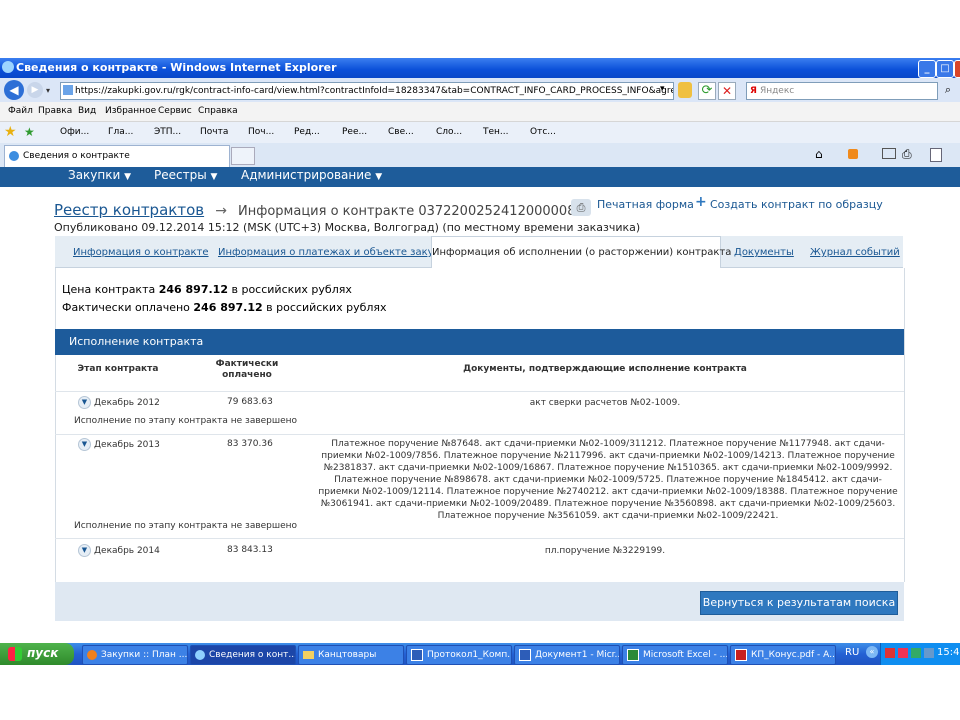 The image size is (960, 720). Describe the element at coordinates (701, 202) in the screenshot. I see `plus-icon: +` at that location.